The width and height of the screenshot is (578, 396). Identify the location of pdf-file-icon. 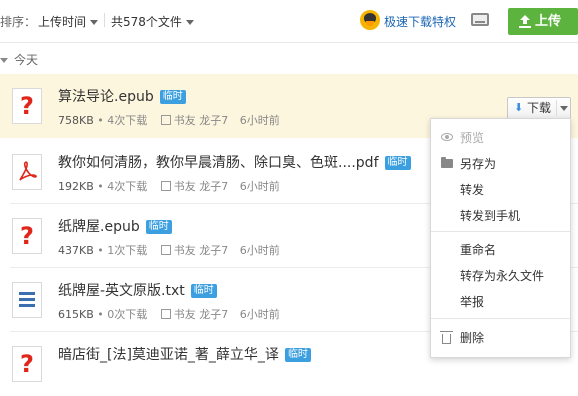
(27, 172).